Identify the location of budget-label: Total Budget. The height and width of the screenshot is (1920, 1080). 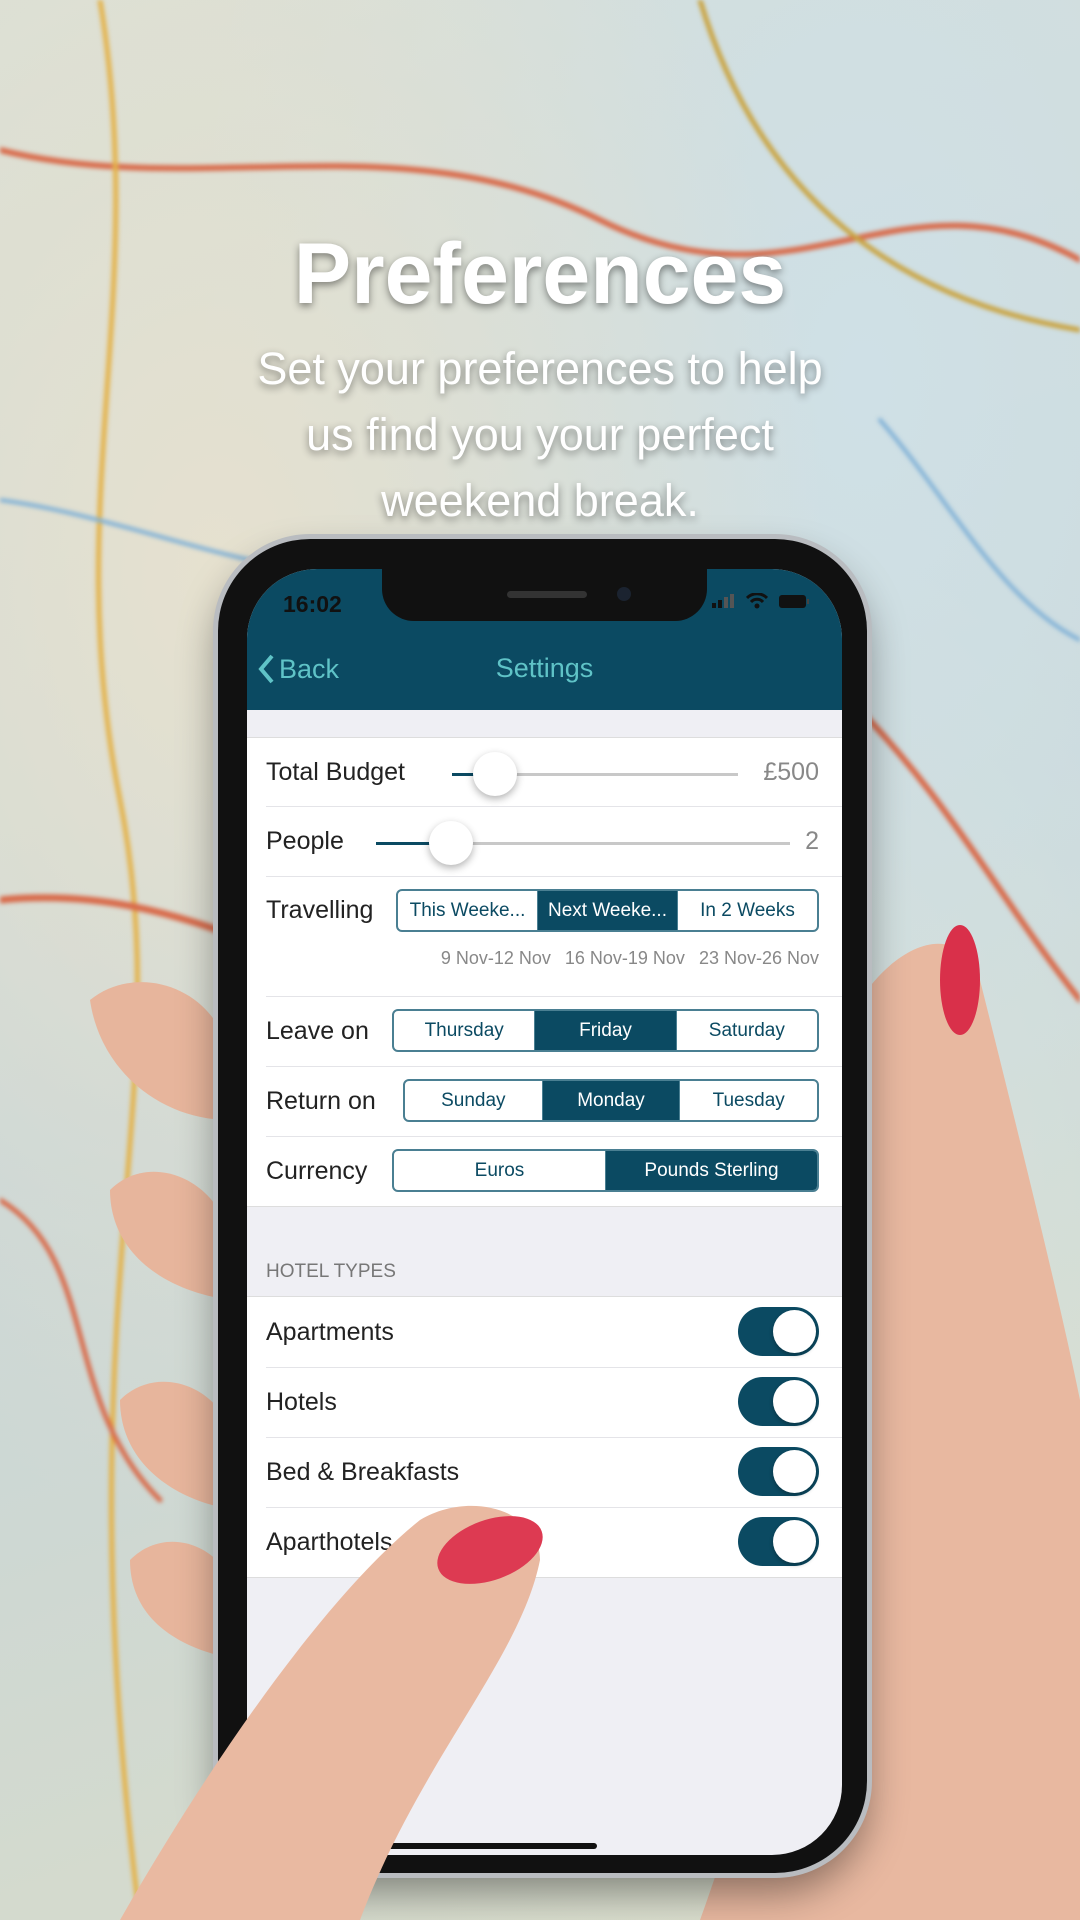
(335, 772).